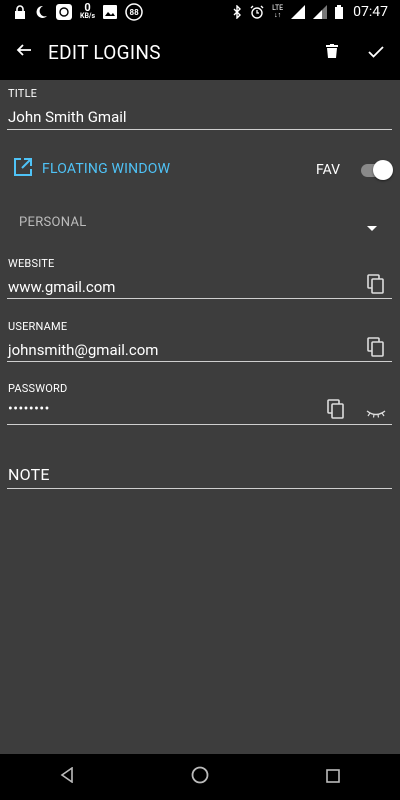 This screenshot has width=400, height=800. Describe the element at coordinates (320, 12) in the screenshot. I see `signal-secondary-icon` at that location.